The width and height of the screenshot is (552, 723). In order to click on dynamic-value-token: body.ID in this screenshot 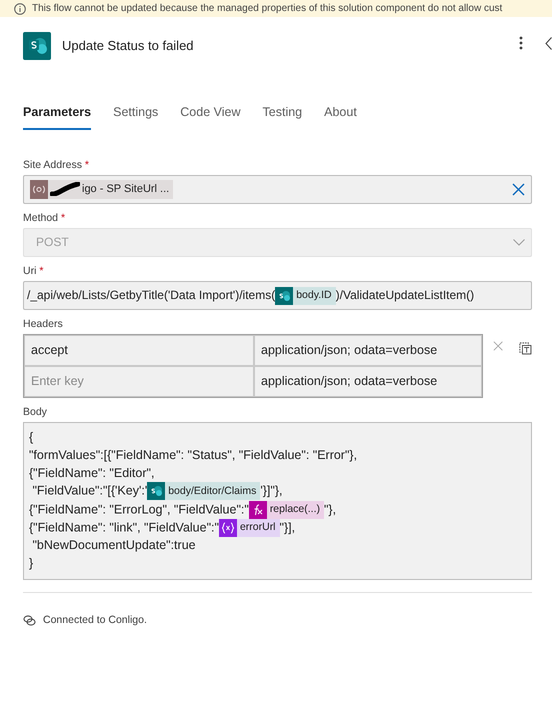, I will do `click(305, 295)`.